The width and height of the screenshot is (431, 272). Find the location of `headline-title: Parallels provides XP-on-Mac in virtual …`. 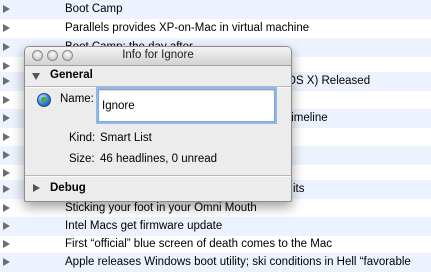

headline-title: Parallels provides XP-on-Mac in virtual … is located at coordinates (187, 28).